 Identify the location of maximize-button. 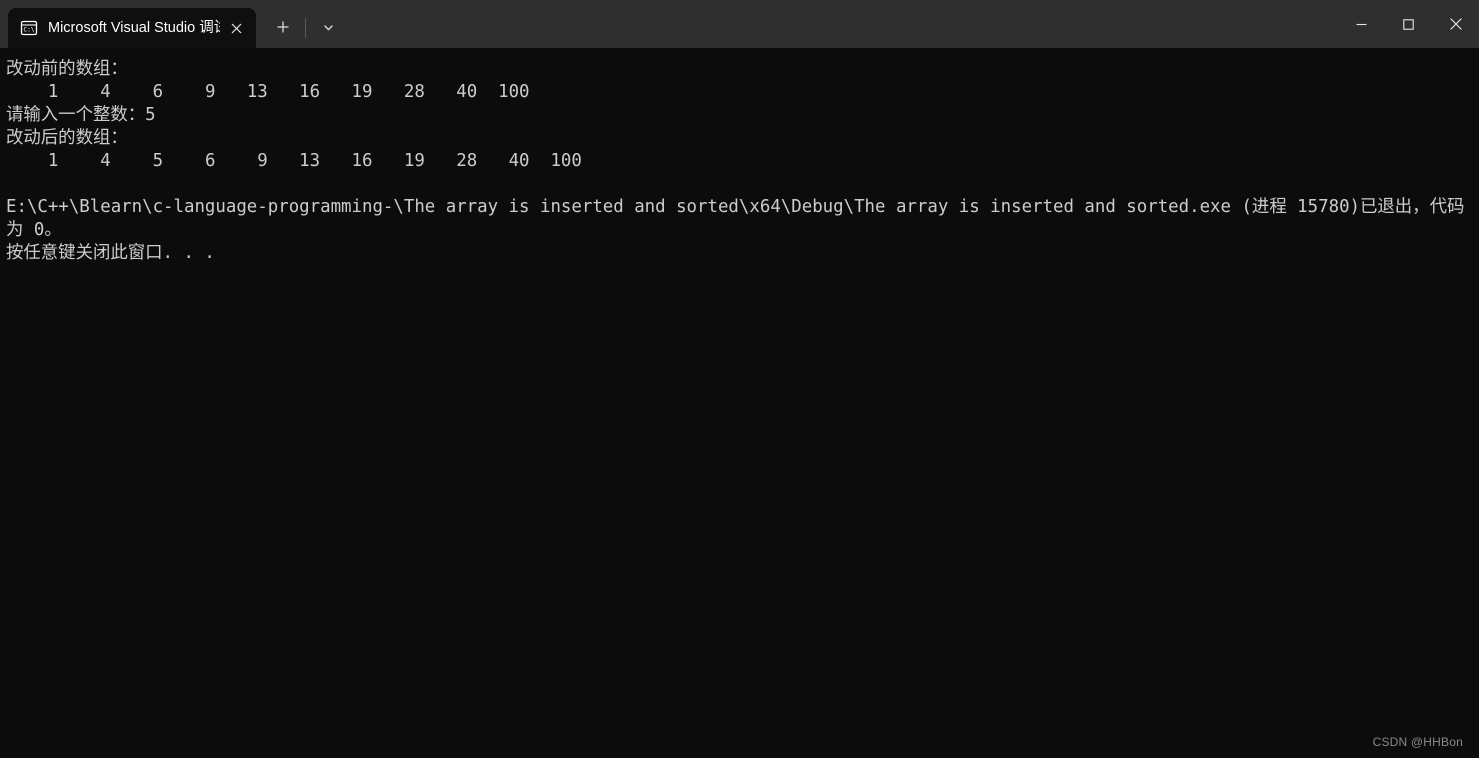
(1408, 24).